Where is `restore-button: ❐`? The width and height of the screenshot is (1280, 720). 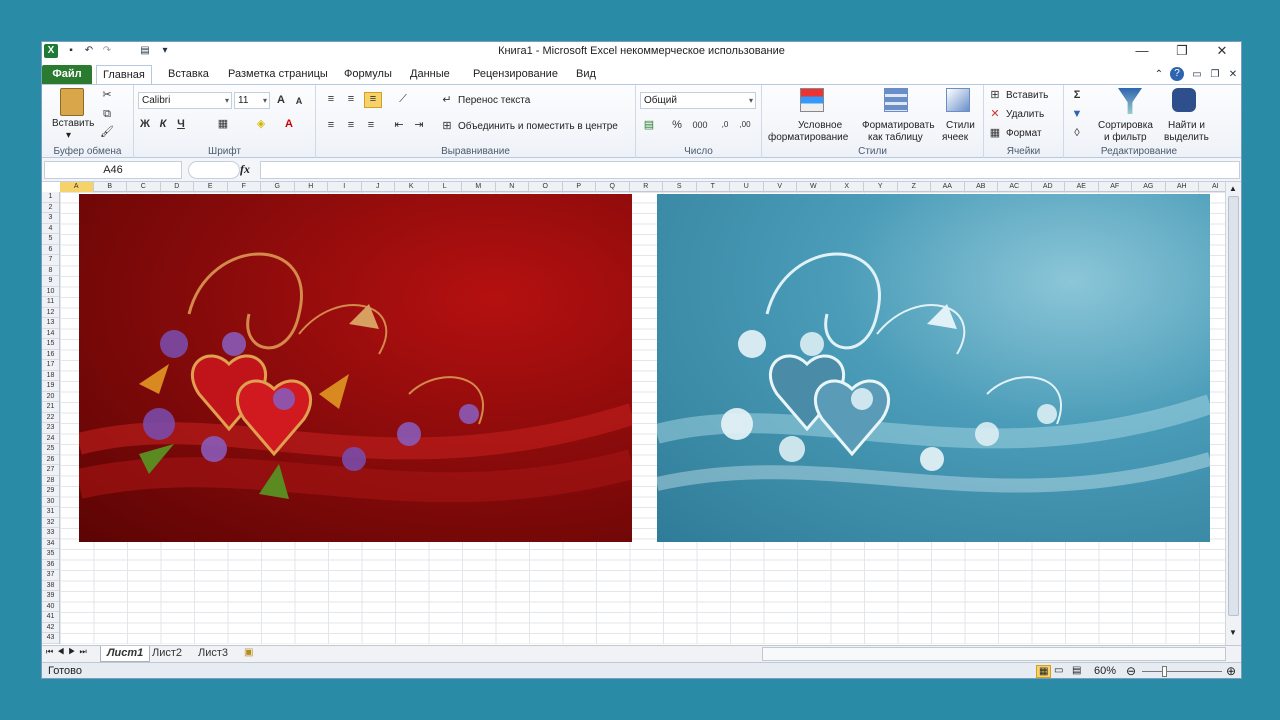 restore-button: ❐ is located at coordinates (1182, 51).